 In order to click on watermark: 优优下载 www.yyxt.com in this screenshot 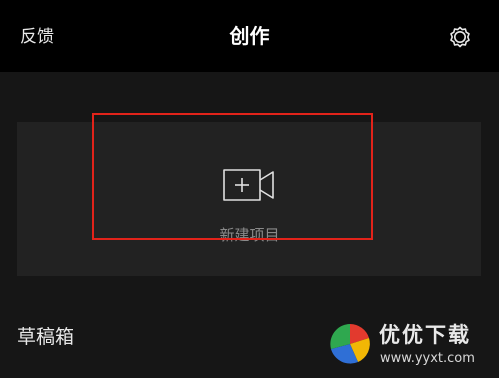, I will do `click(413, 349)`.